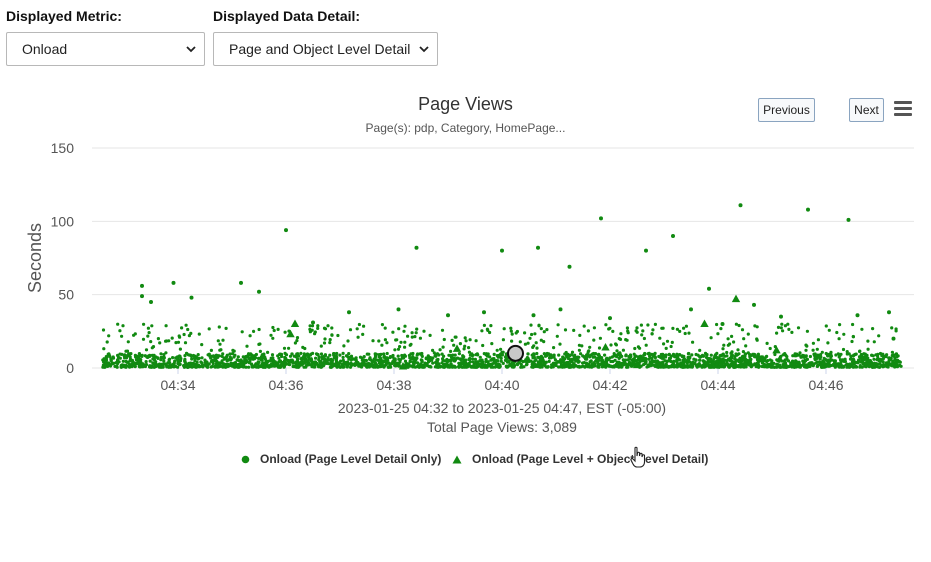 This screenshot has width=931, height=562. Describe the element at coordinates (457, 459) in the screenshot. I see `triangle-marker-icon` at that location.